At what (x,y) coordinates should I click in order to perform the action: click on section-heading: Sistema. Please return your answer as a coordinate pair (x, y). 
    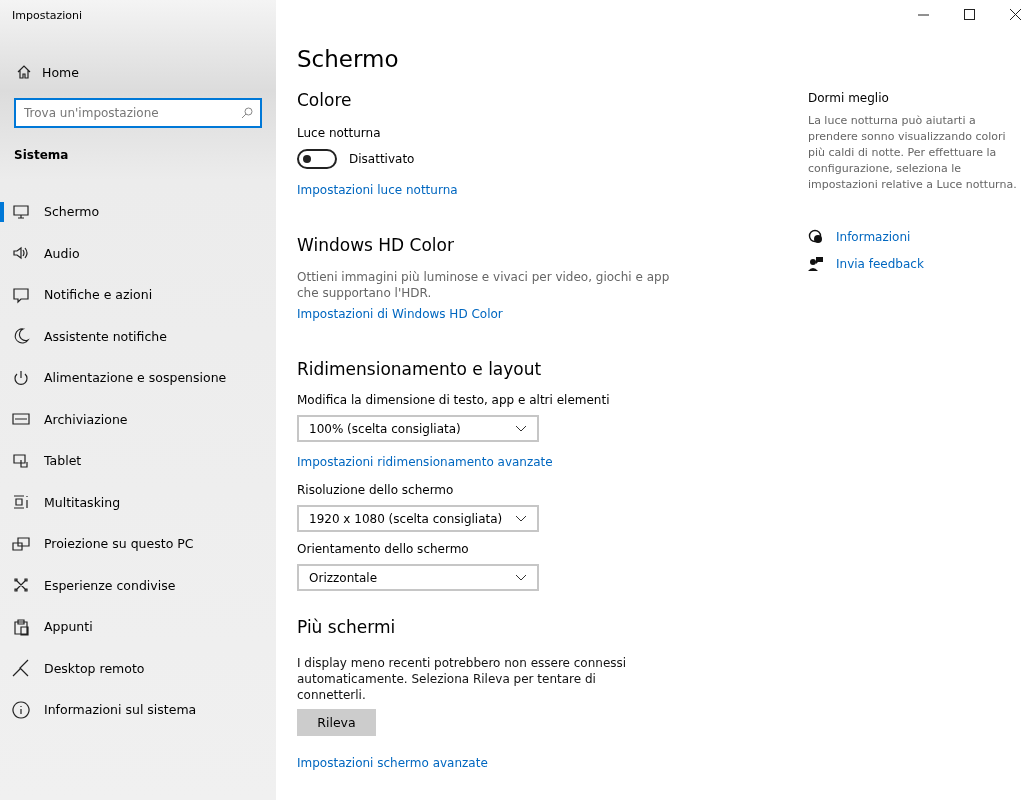
    Looking at the image, I should click on (42, 155).